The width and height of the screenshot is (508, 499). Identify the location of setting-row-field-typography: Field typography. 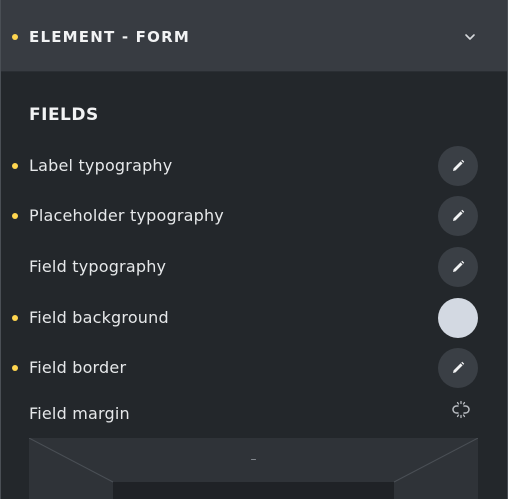
(254, 267).